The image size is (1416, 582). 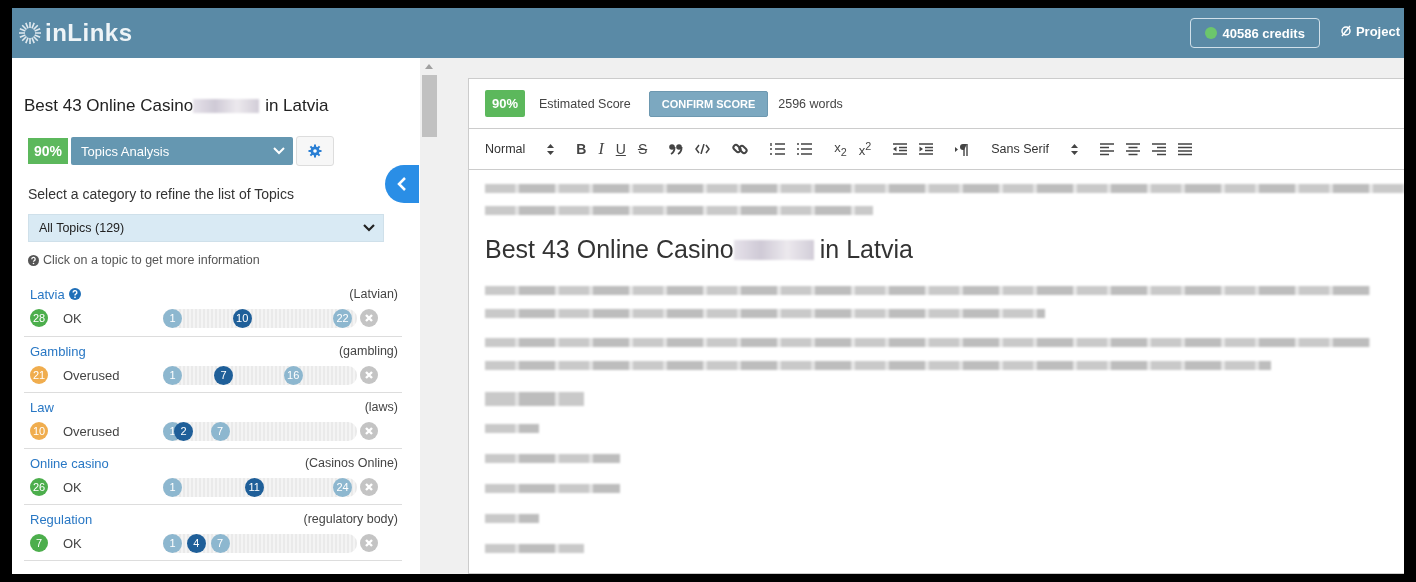 I want to click on analysis-select: Topics Analysis, so click(x=182, y=151).